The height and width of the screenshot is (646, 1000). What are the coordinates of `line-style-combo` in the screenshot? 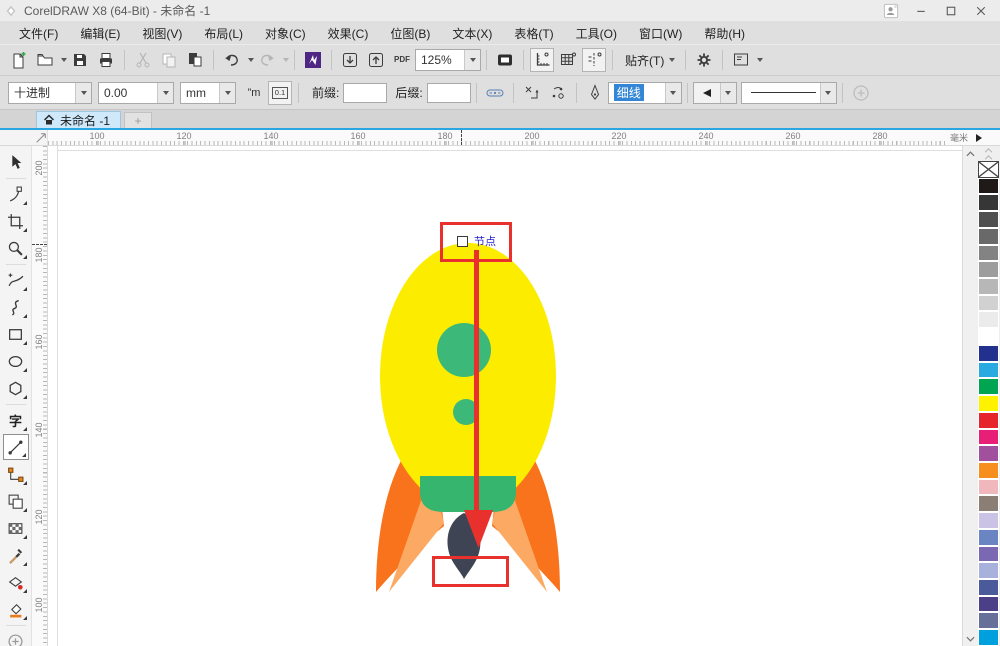 It's located at (788, 92).